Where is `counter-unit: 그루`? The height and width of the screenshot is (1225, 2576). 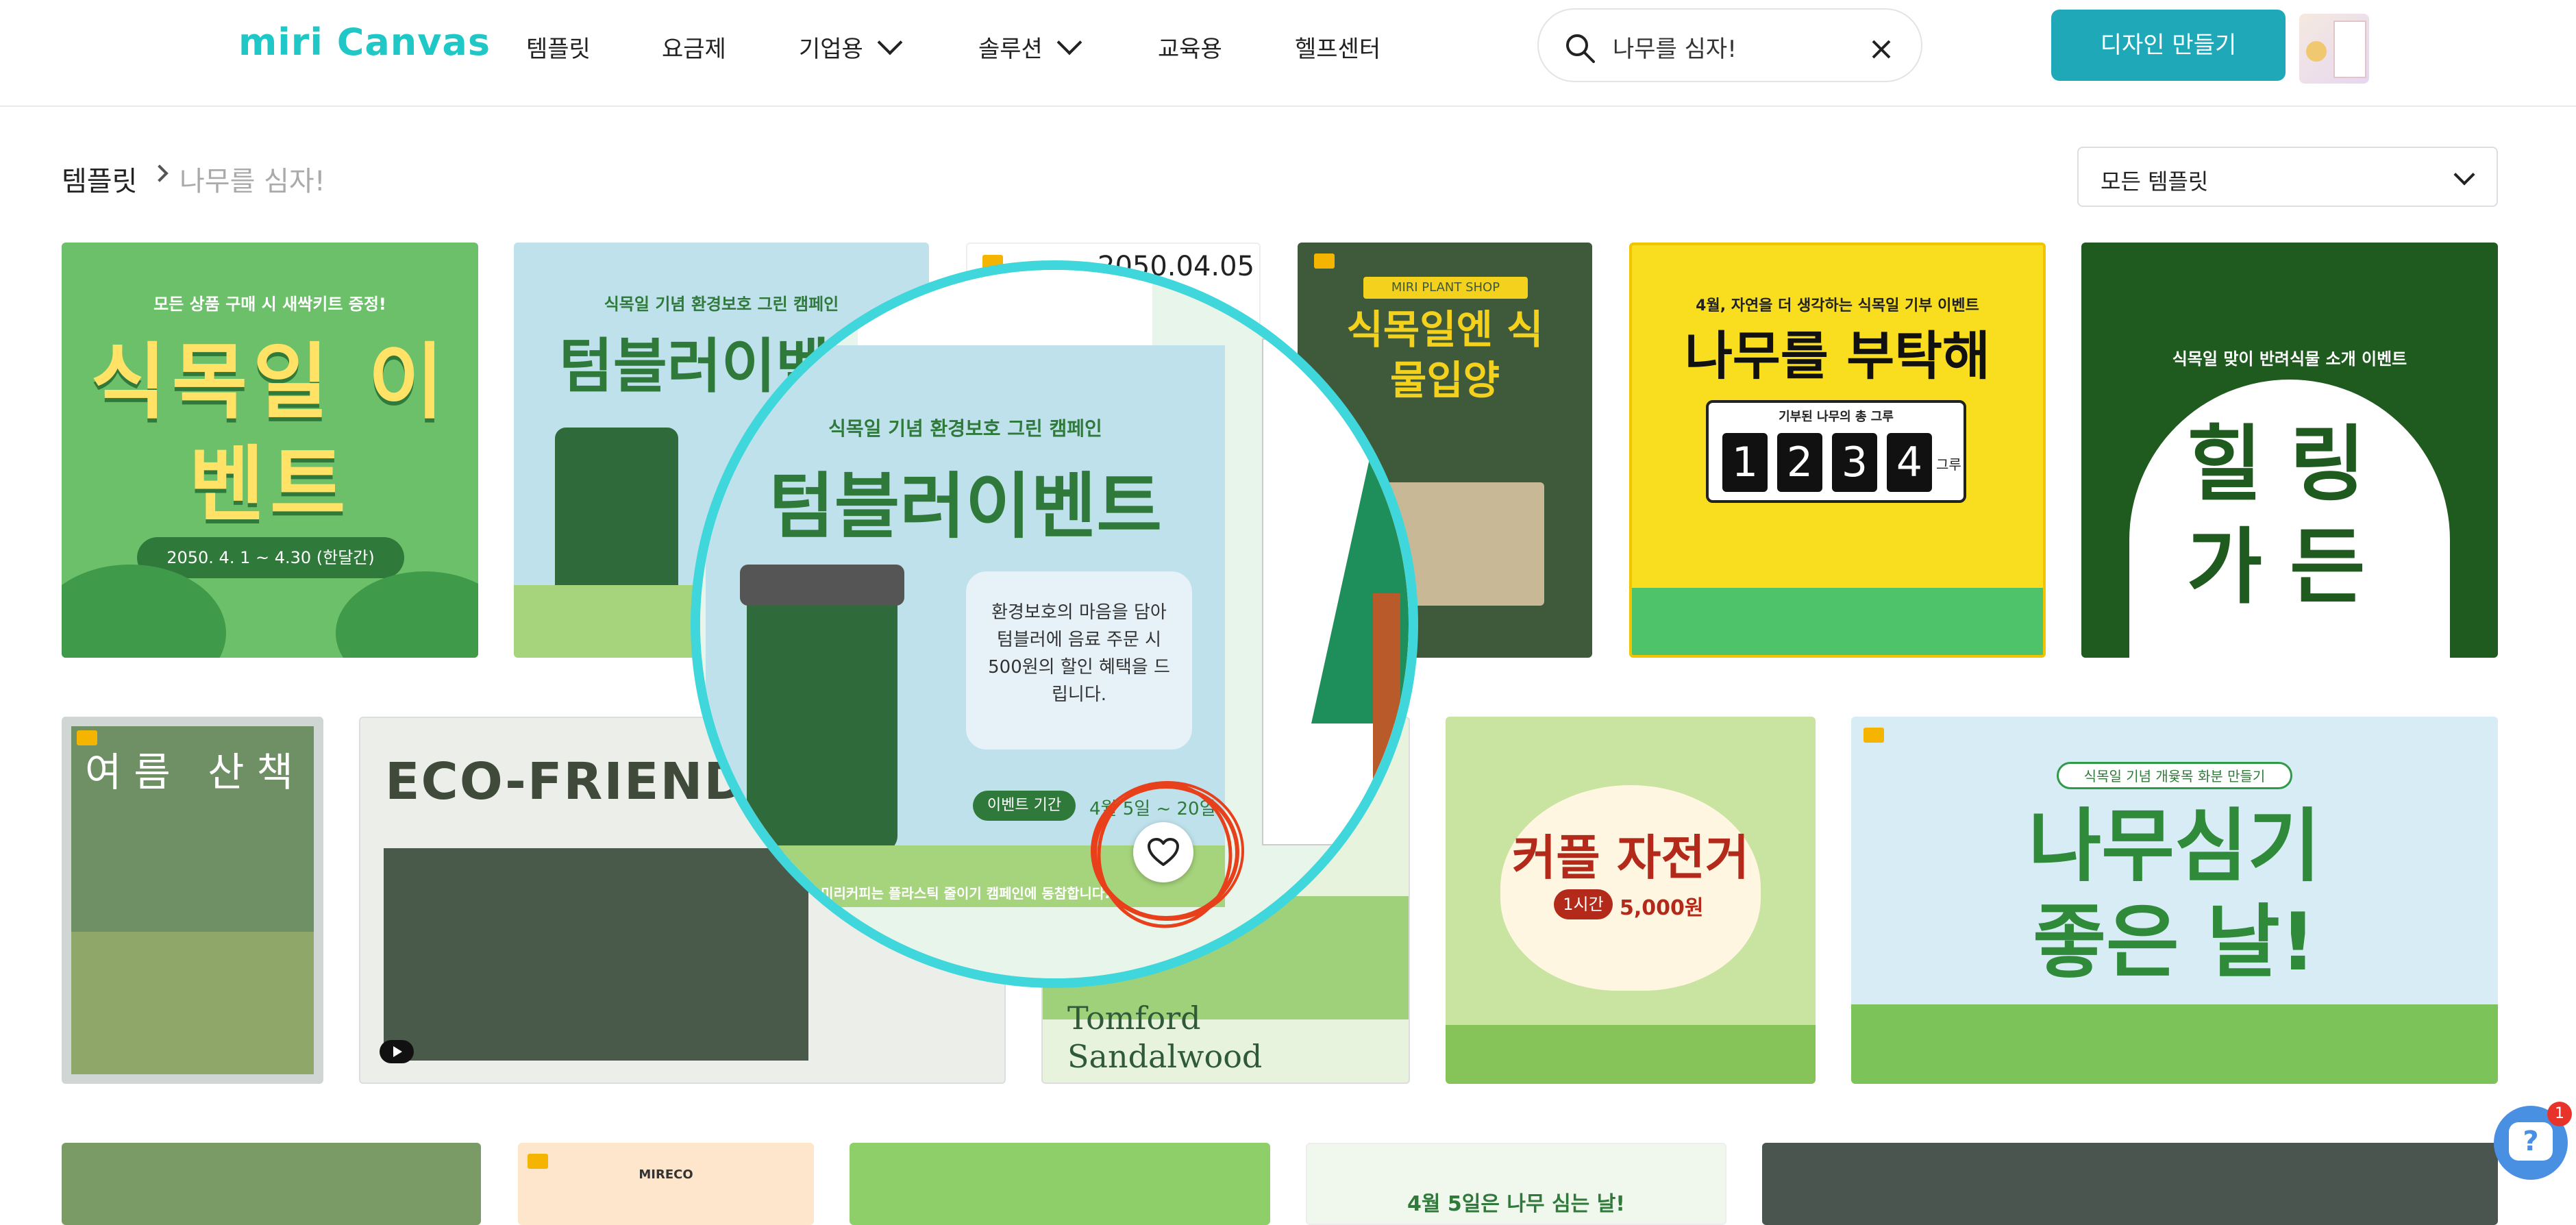 counter-unit: 그루 is located at coordinates (1948, 465).